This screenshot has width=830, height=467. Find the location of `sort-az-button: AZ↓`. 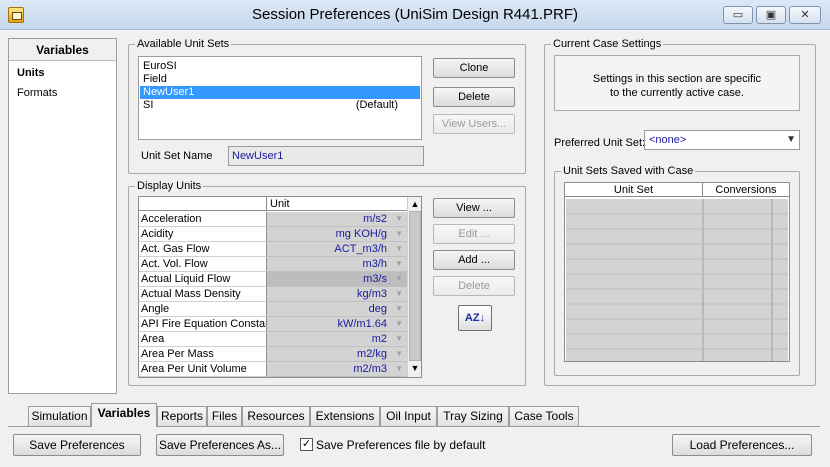

sort-az-button: AZ↓ is located at coordinates (475, 318).